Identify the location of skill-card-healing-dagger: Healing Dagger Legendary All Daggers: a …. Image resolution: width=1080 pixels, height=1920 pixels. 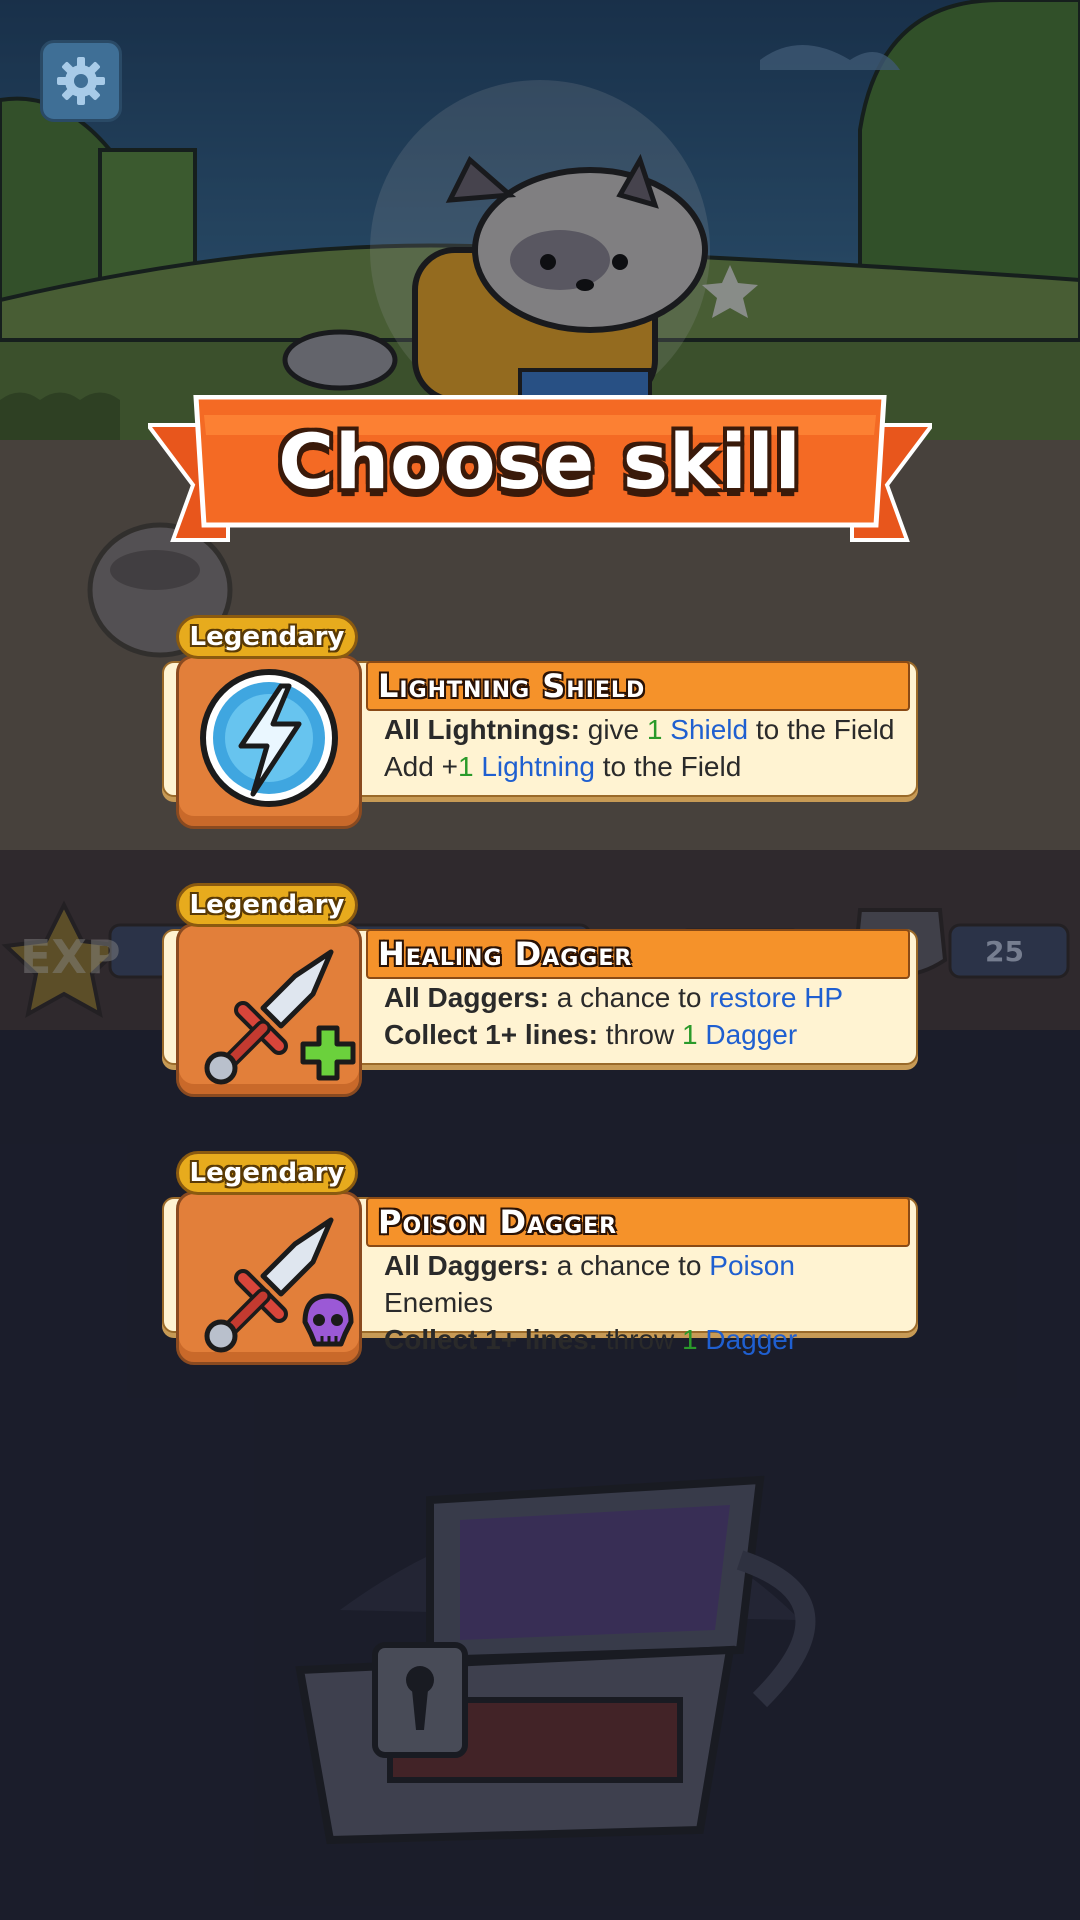
(540, 990).